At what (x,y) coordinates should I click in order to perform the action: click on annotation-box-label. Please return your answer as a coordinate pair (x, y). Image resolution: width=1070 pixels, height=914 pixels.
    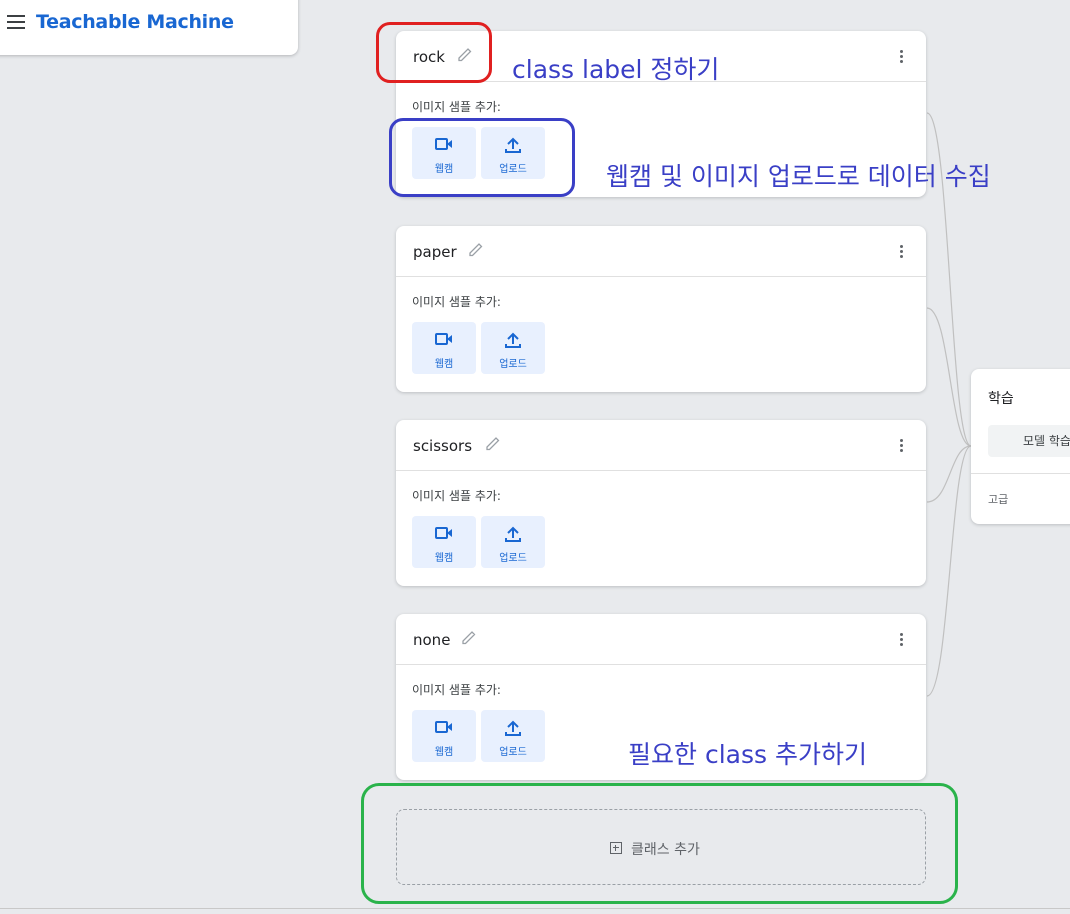
    Looking at the image, I should click on (434, 52).